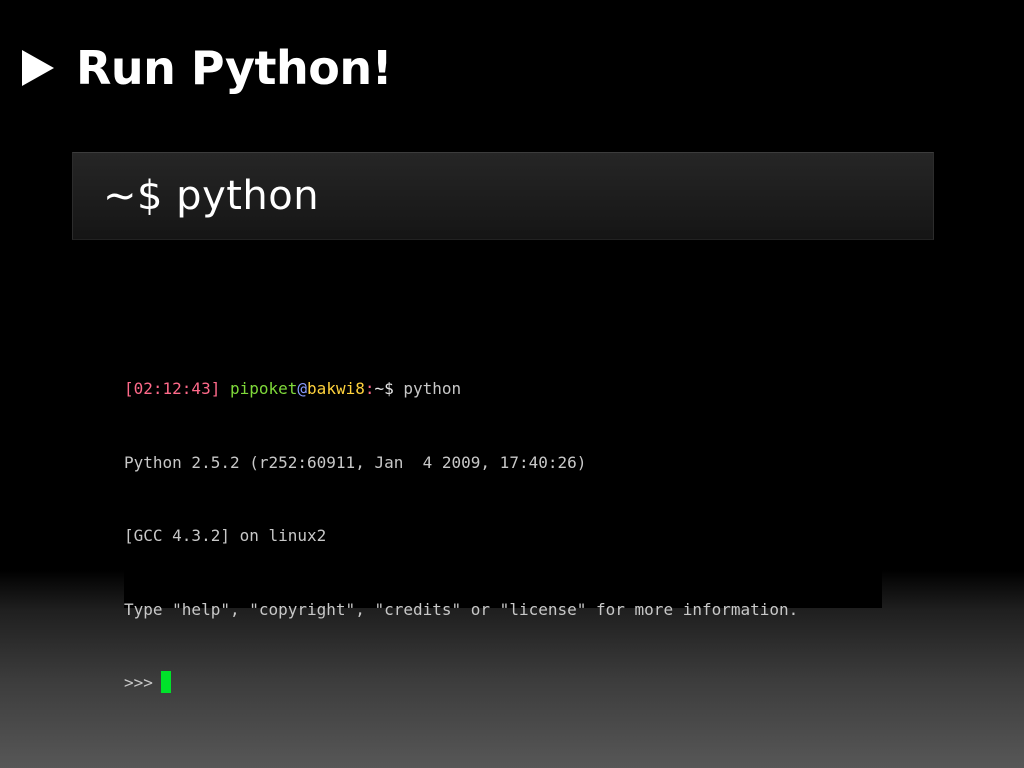 This screenshot has height=768, width=1024. Describe the element at coordinates (427, 388) in the screenshot. I see `prompt-command: python` at that location.